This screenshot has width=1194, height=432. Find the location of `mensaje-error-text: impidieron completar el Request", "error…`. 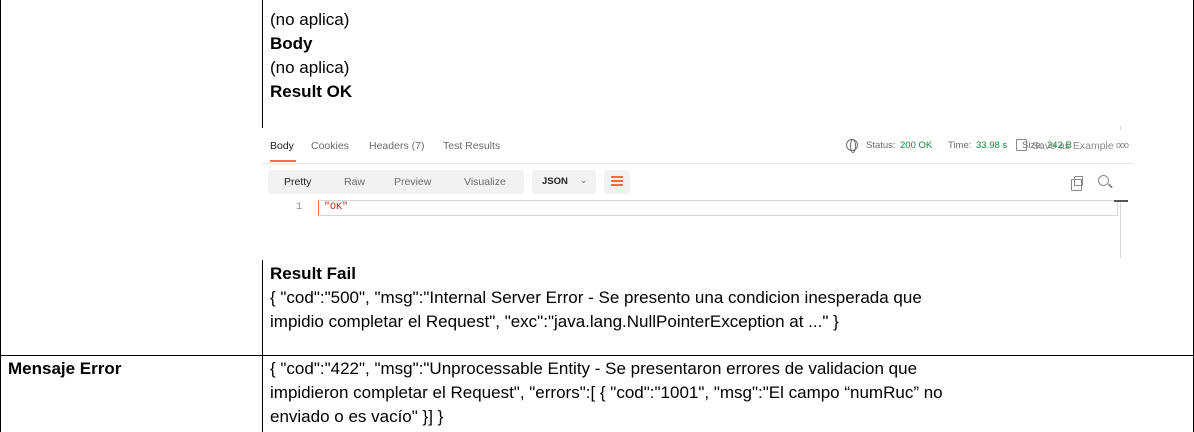

mensaje-error-text: impidieron completar el Request", "error… is located at coordinates (606, 392).